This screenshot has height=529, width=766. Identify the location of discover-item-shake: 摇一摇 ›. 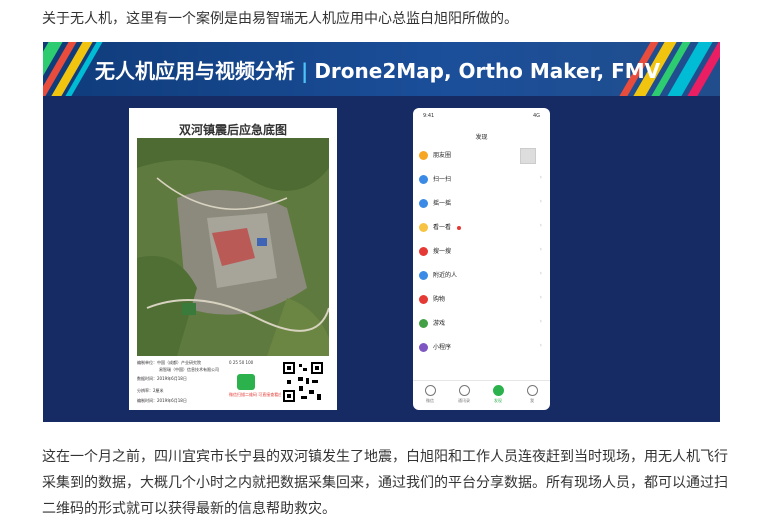
(481, 204).